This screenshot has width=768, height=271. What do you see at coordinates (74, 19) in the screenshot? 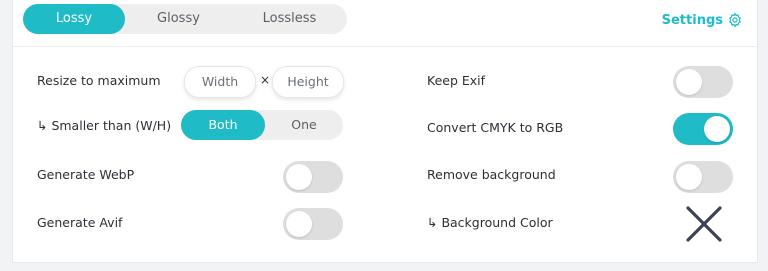
I see `mode-lossy: Lossy` at bounding box center [74, 19].